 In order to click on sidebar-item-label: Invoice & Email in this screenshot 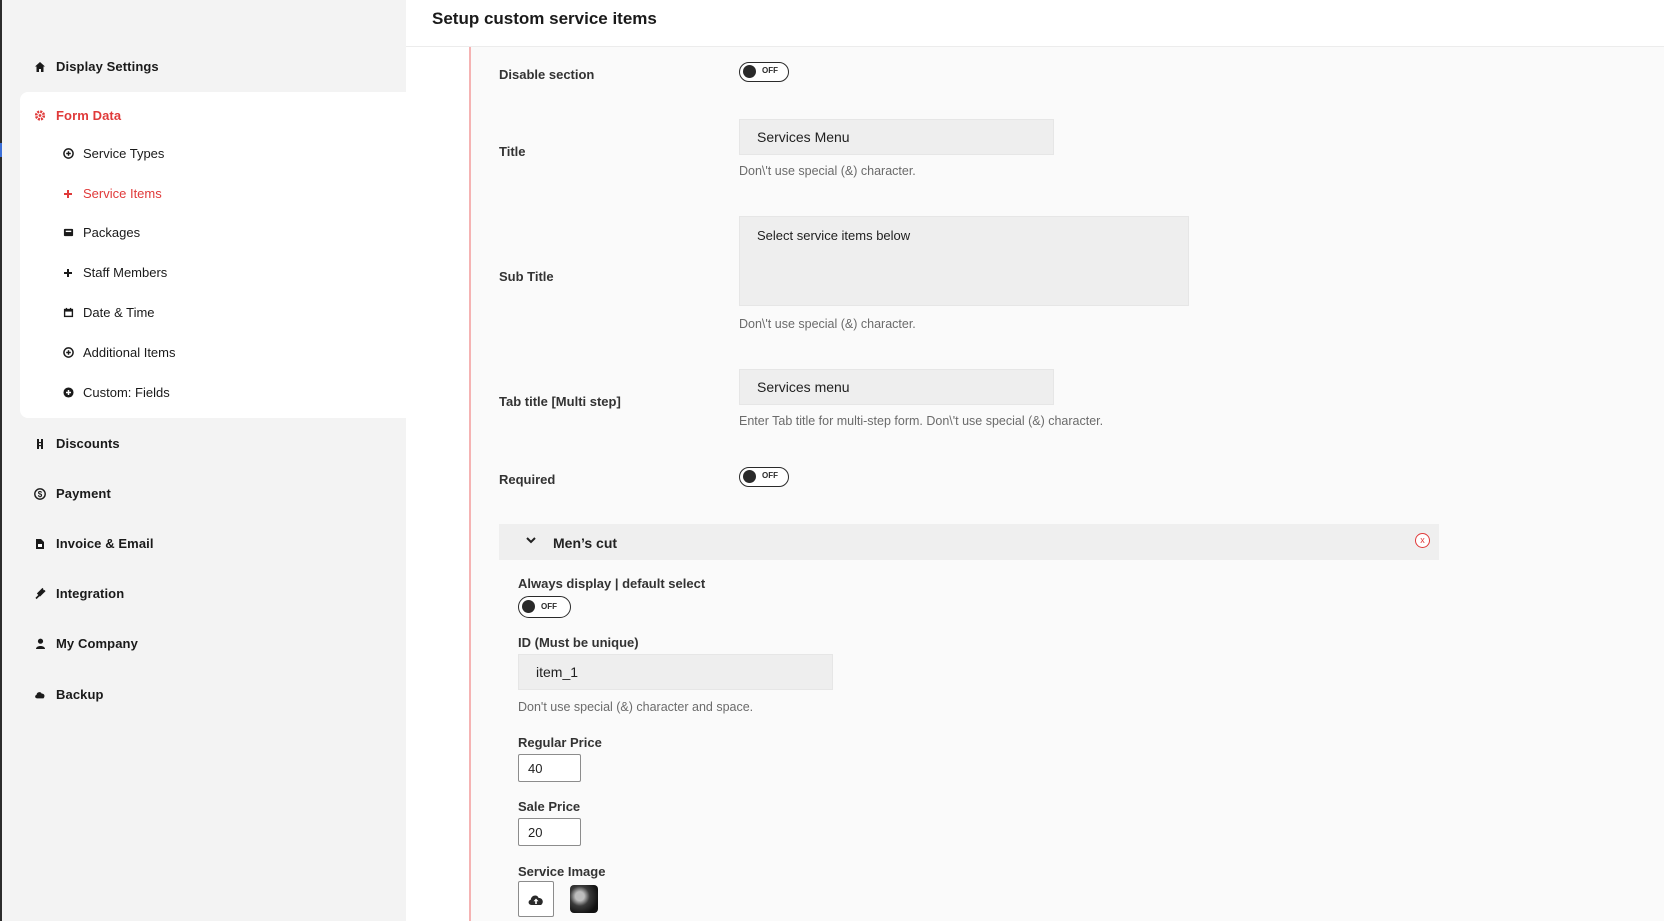, I will do `click(105, 543)`.